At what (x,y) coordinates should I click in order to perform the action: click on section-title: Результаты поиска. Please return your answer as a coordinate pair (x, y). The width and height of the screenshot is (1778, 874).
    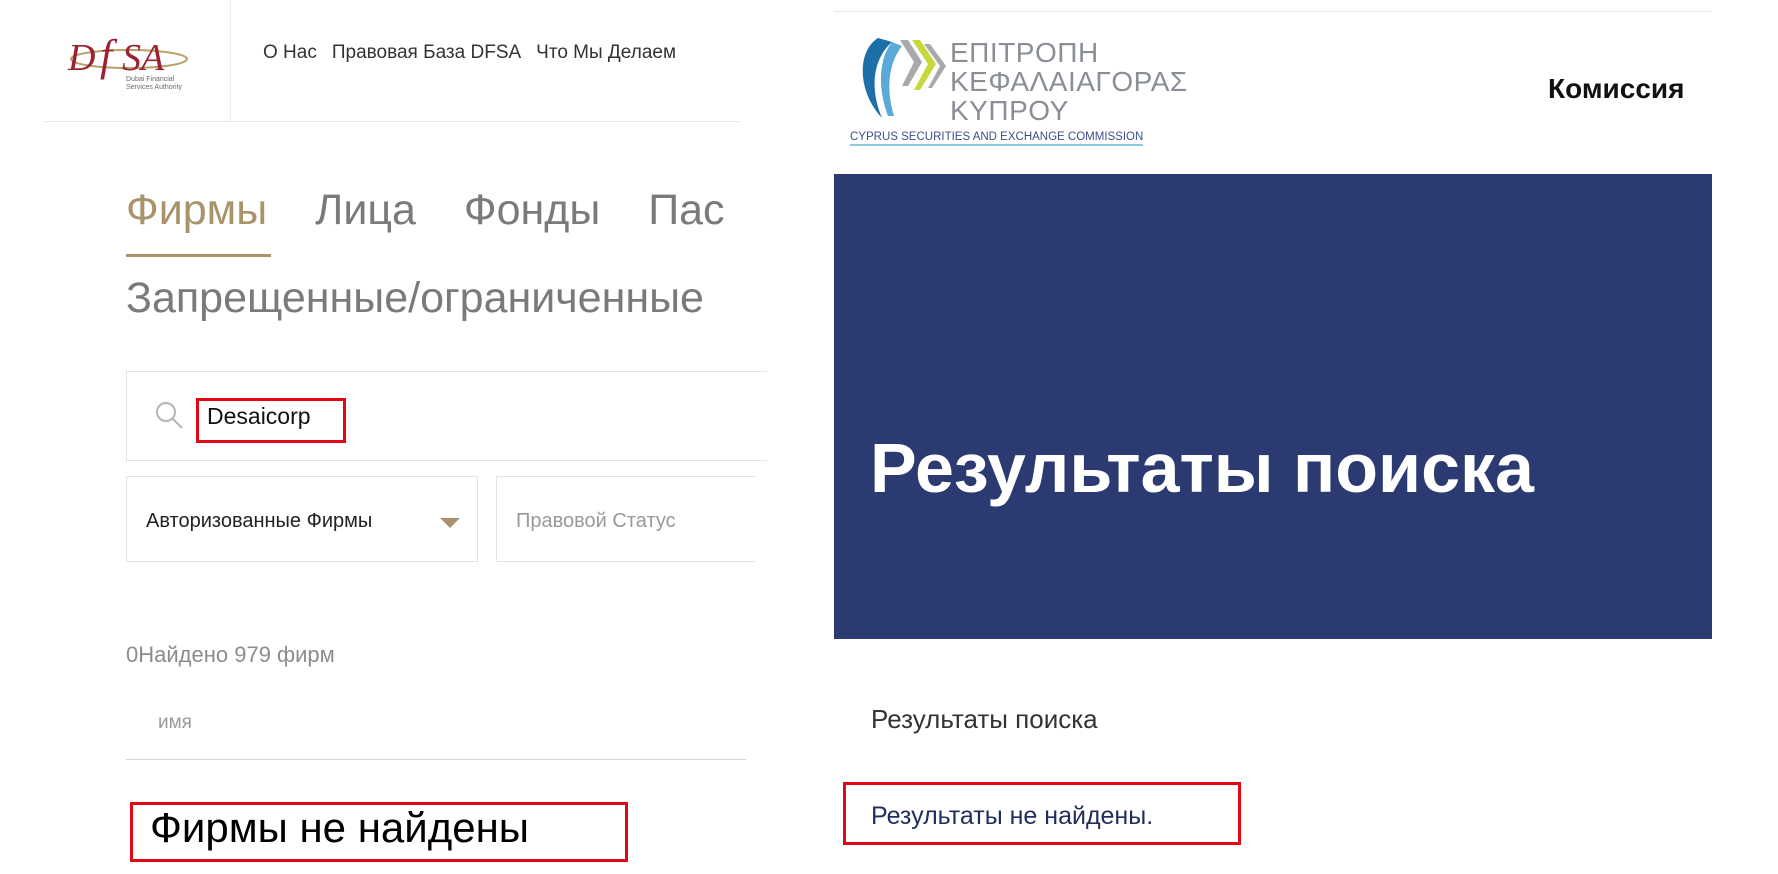
    Looking at the image, I should click on (984, 719).